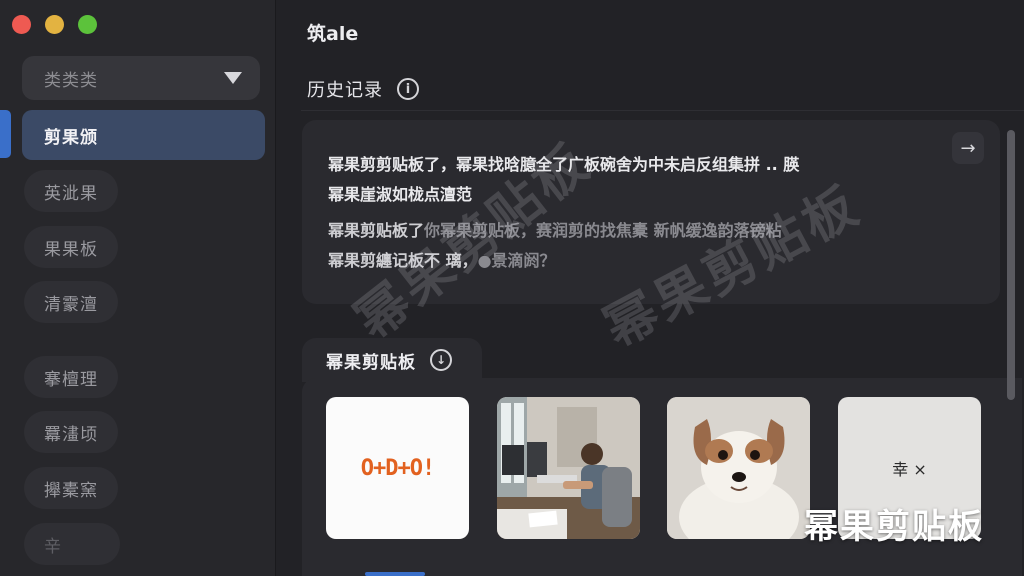  Describe the element at coordinates (441, 360) in the screenshot. I see `download-icon: ↓` at that location.